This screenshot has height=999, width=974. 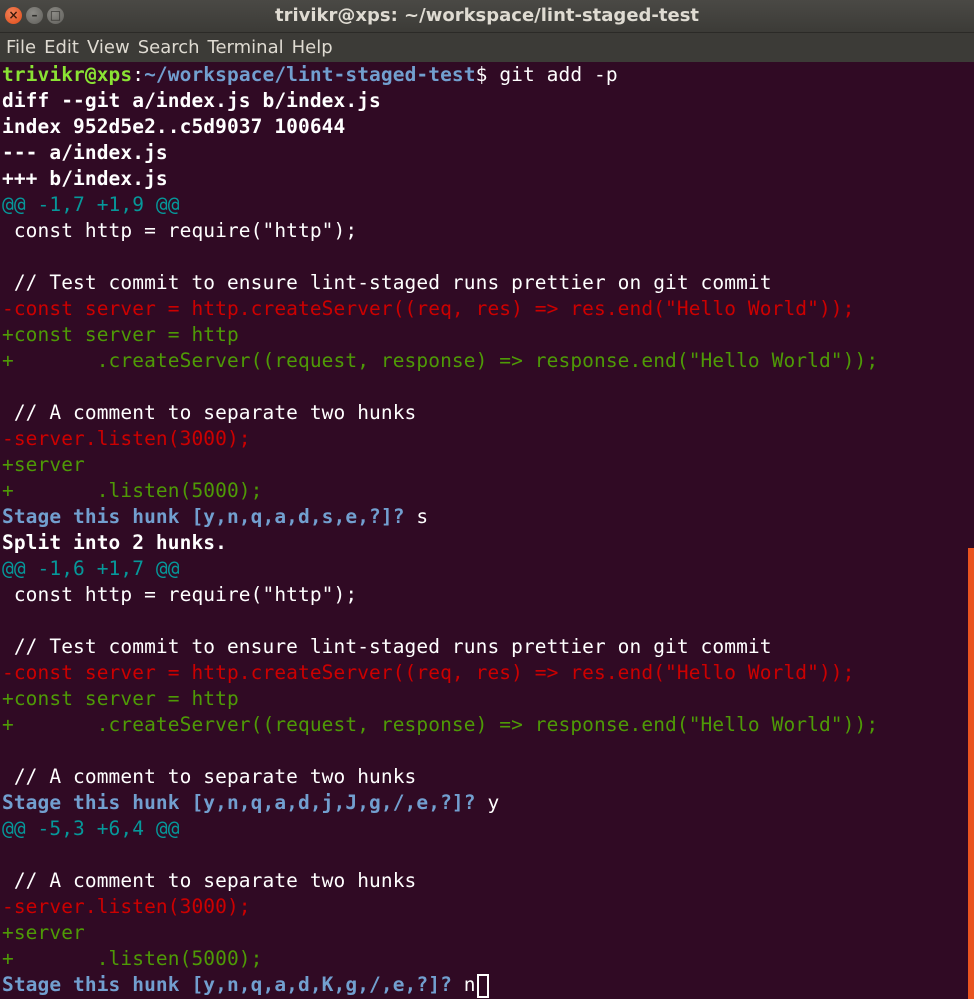 What do you see at coordinates (485, 153) in the screenshot?
I see `terminal-line: --- a/index.js` at bounding box center [485, 153].